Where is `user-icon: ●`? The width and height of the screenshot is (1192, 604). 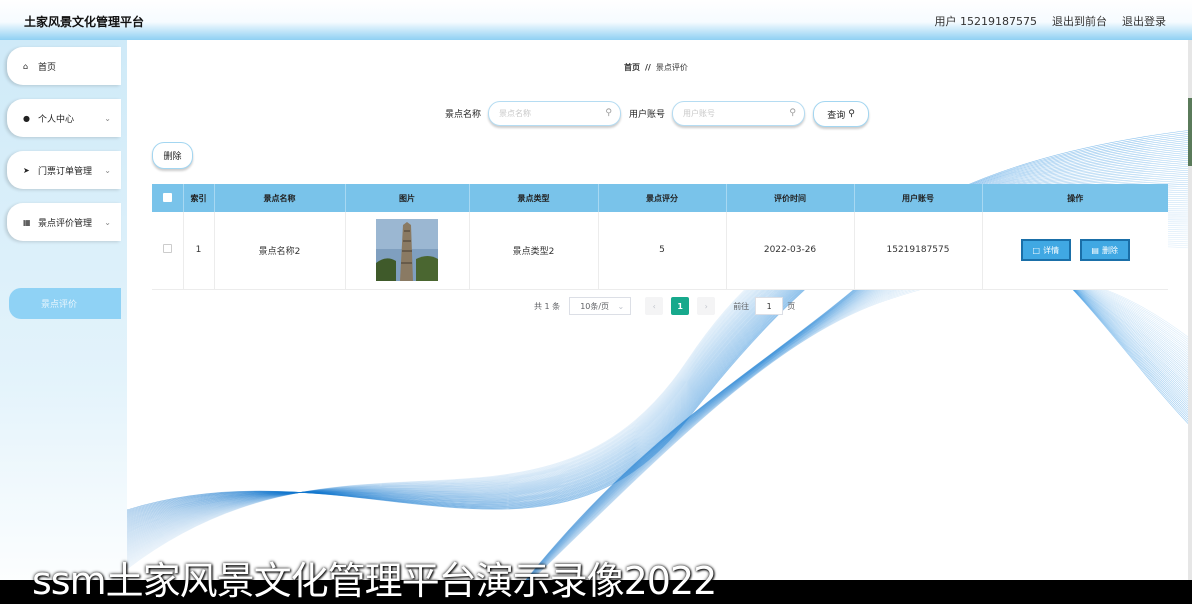 user-icon: ● is located at coordinates (26, 118).